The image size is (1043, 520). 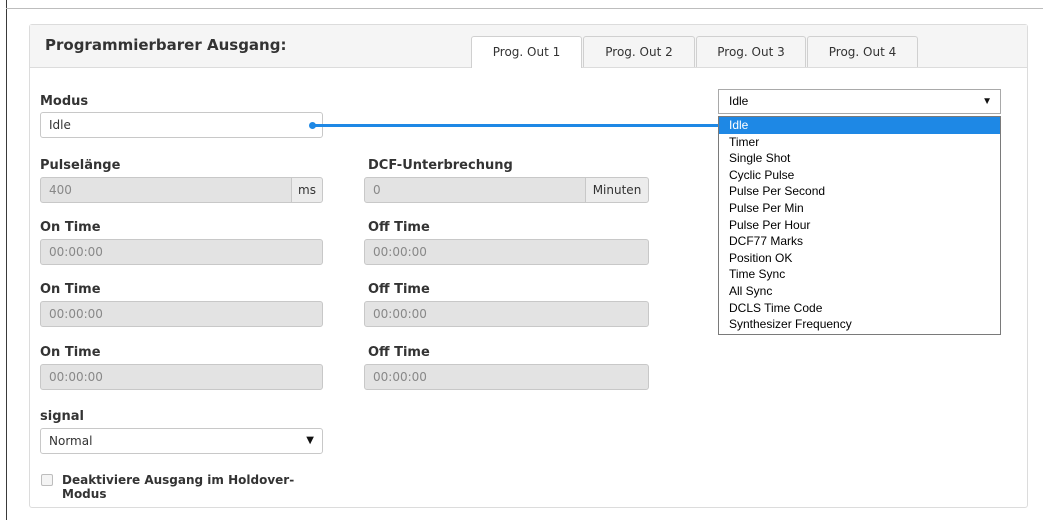 What do you see at coordinates (181, 441) in the screenshot?
I see `signal-select: Normal ▼` at bounding box center [181, 441].